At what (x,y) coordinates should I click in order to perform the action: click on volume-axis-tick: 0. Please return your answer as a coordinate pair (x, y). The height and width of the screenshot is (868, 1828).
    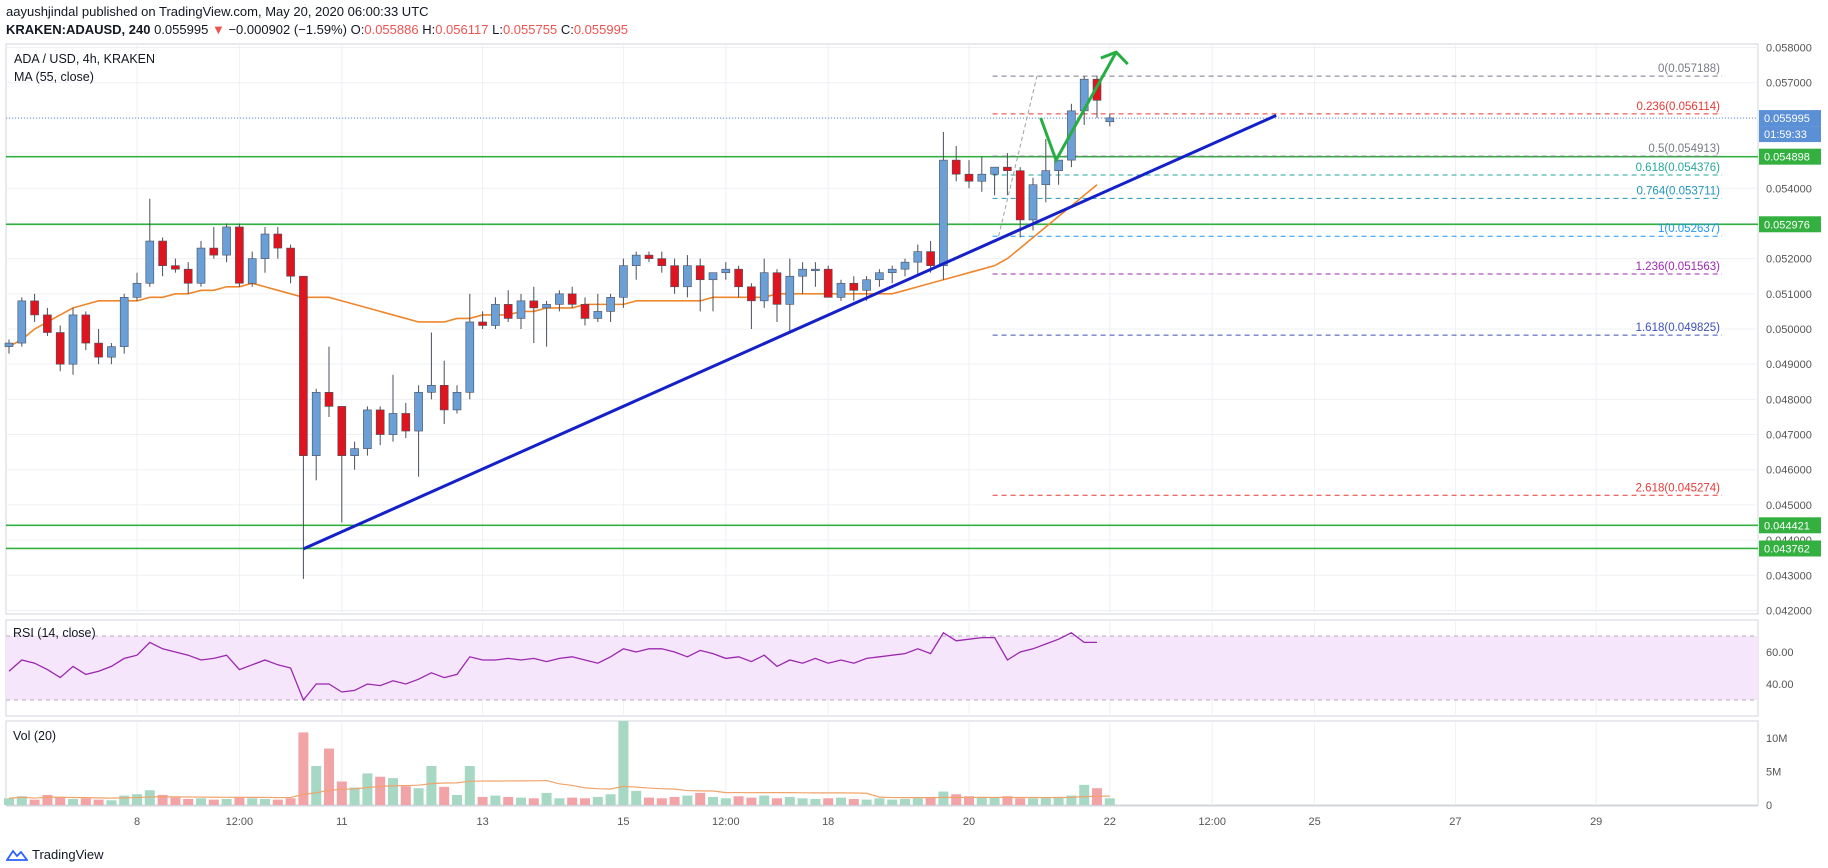
    Looking at the image, I should click on (1769, 806).